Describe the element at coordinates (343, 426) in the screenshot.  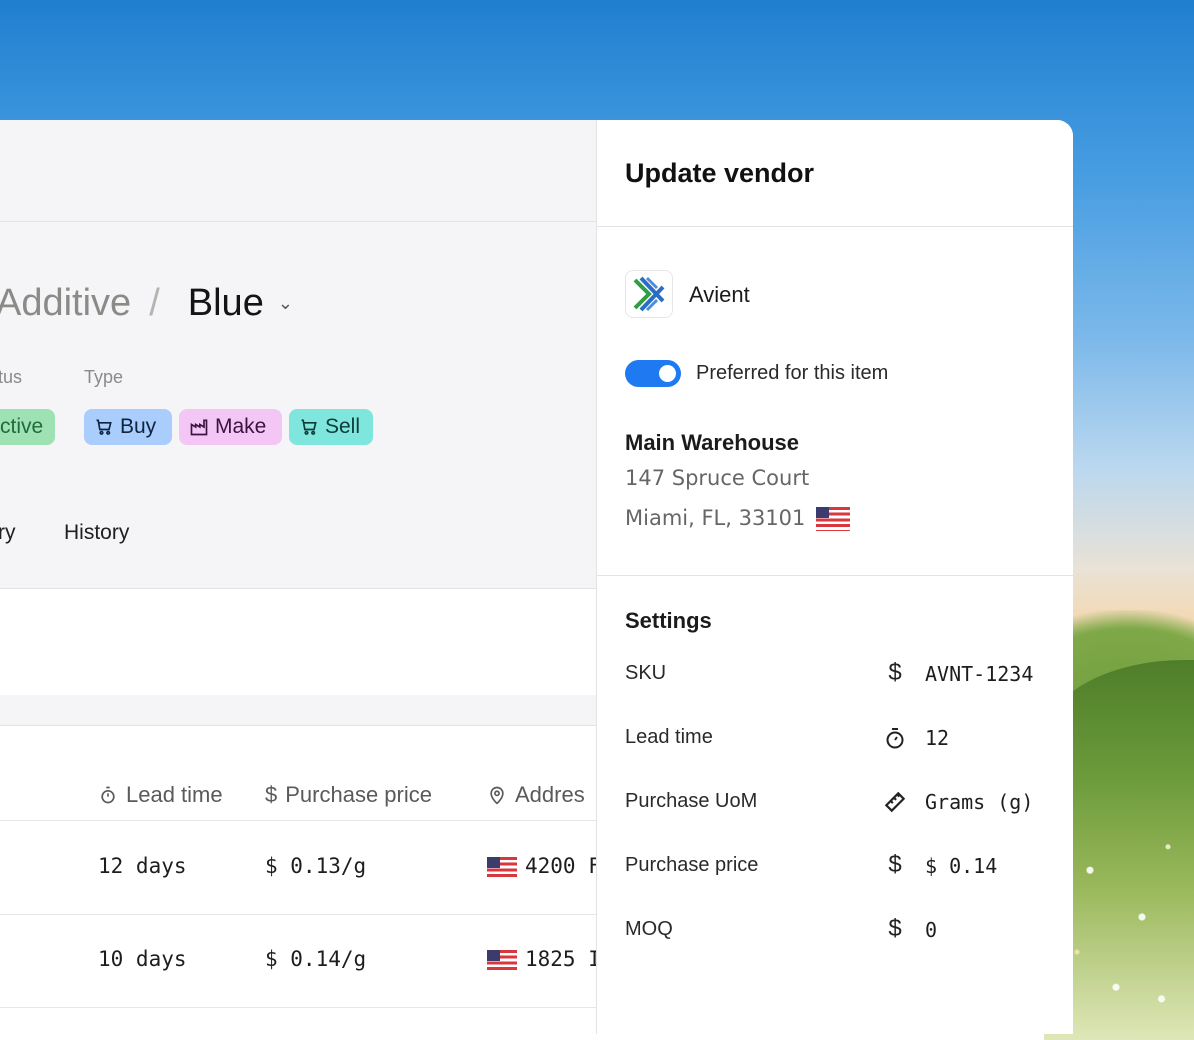
I see `type-badge-label: Sell` at that location.